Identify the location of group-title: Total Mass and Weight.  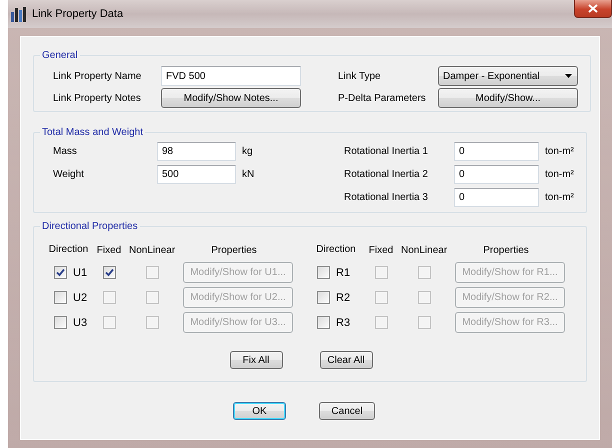
(92, 132).